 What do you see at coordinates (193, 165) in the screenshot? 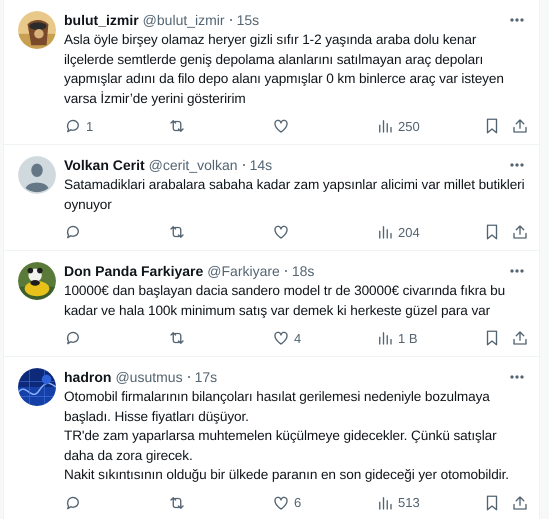
I see `user-handle: @cerit_volkan` at bounding box center [193, 165].